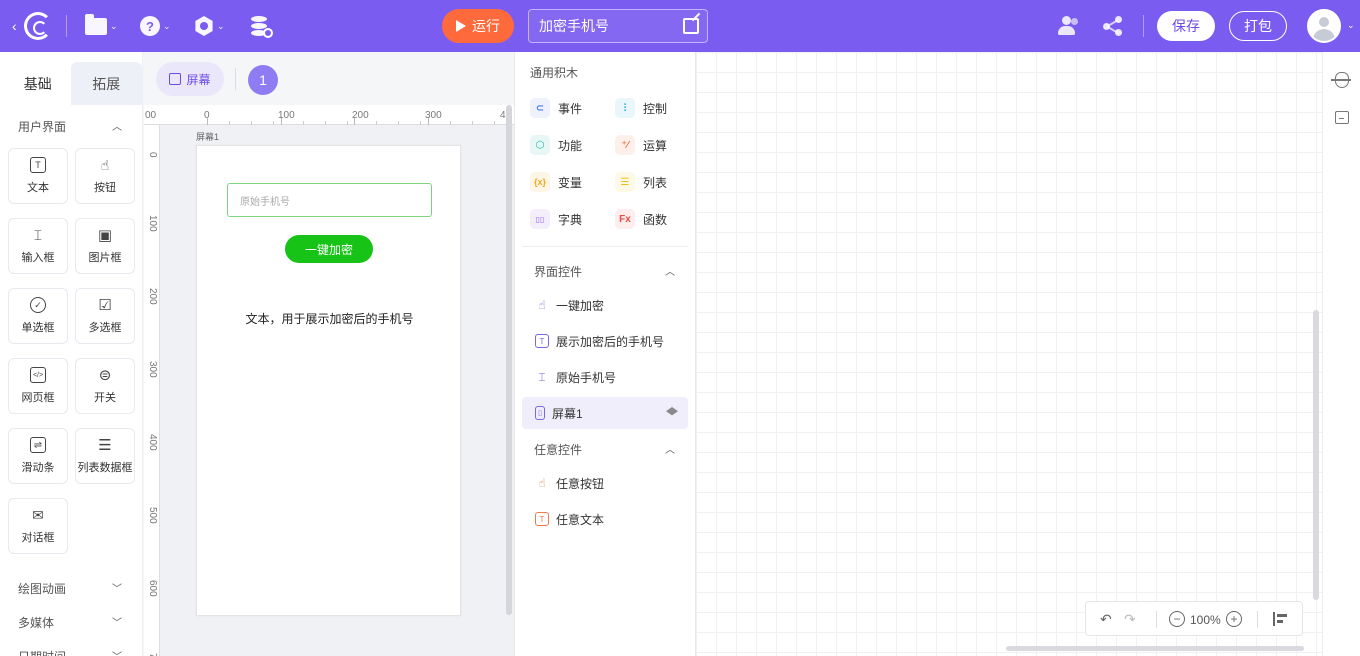 The width and height of the screenshot is (1360, 656). Describe the element at coordinates (14, 26) in the screenshot. I see `back-chevron-icon: ‹` at that location.